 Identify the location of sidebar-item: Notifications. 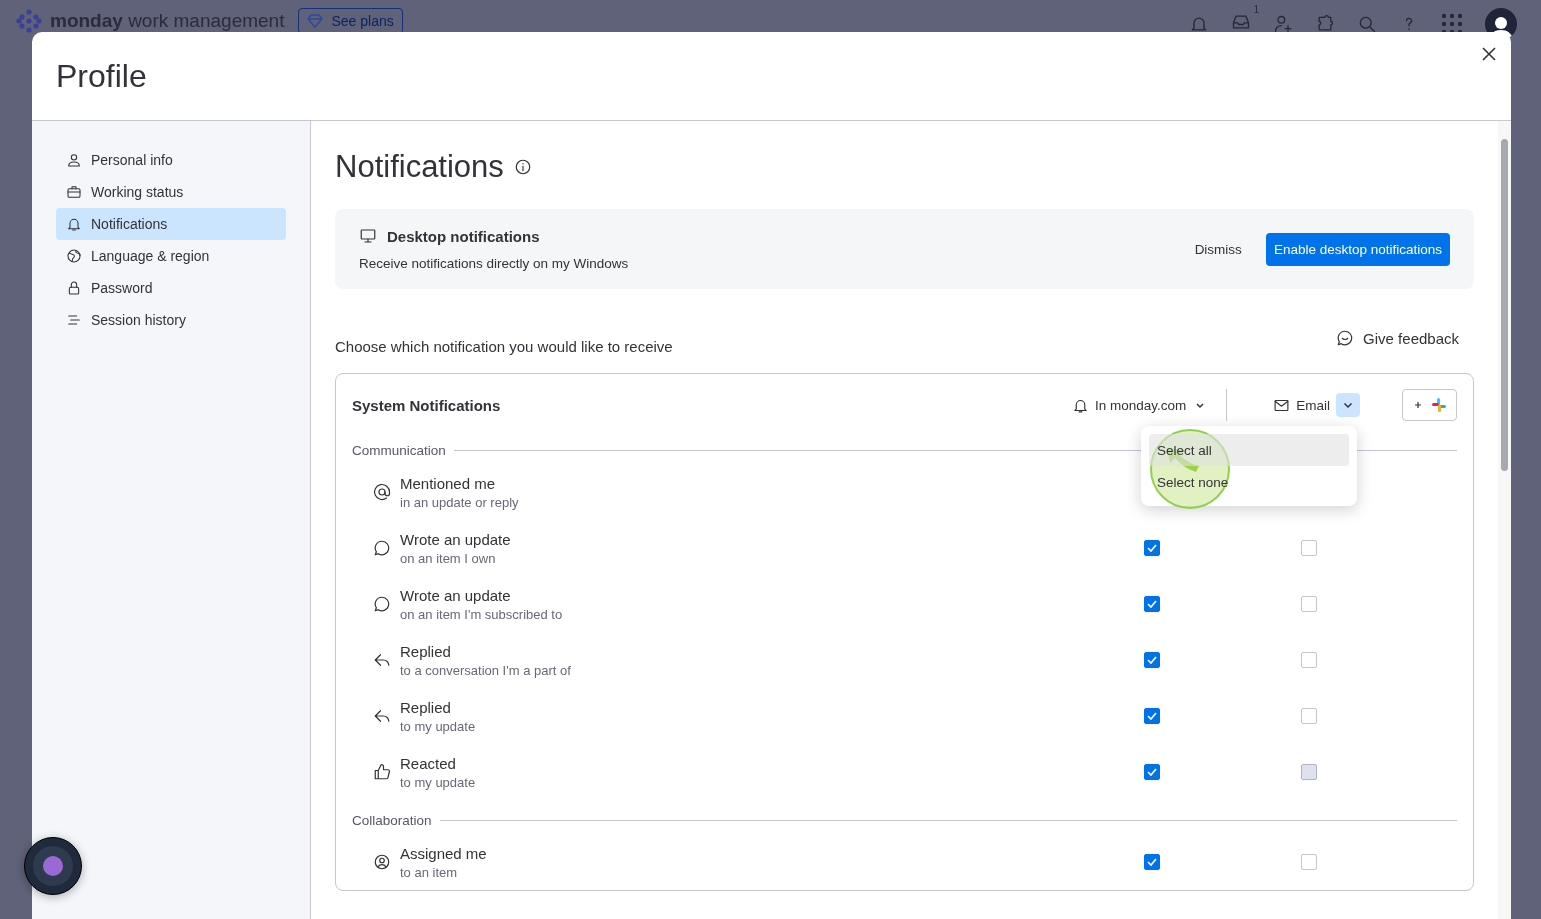
(171, 224).